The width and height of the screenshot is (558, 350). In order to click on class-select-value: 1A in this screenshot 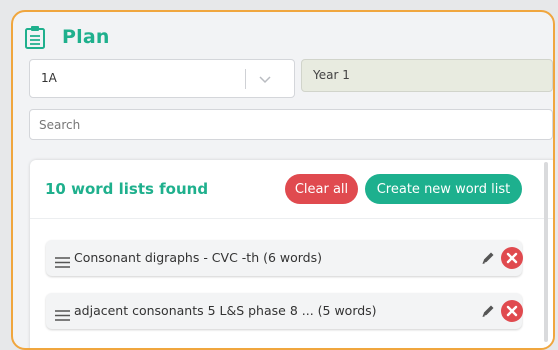, I will do `click(49, 78)`.